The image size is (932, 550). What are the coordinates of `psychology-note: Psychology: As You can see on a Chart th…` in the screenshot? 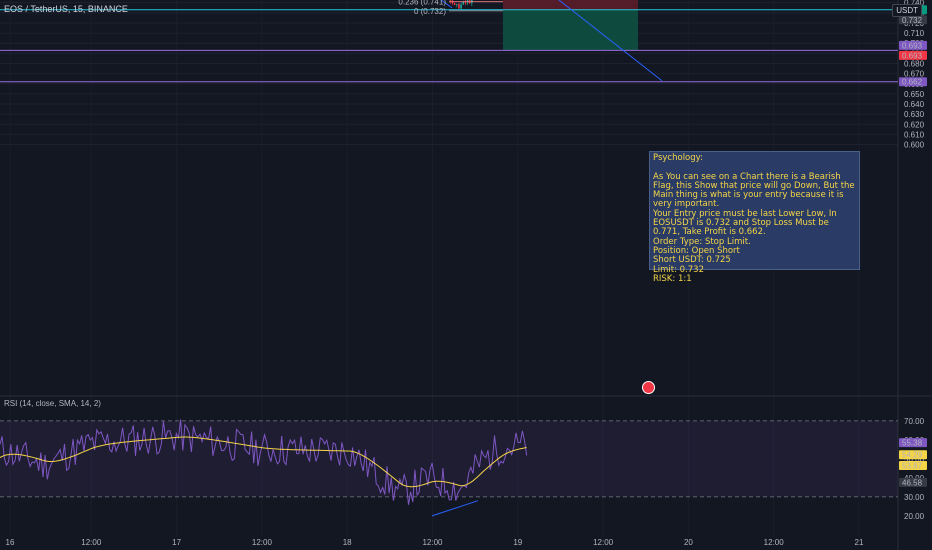 It's located at (754, 217).